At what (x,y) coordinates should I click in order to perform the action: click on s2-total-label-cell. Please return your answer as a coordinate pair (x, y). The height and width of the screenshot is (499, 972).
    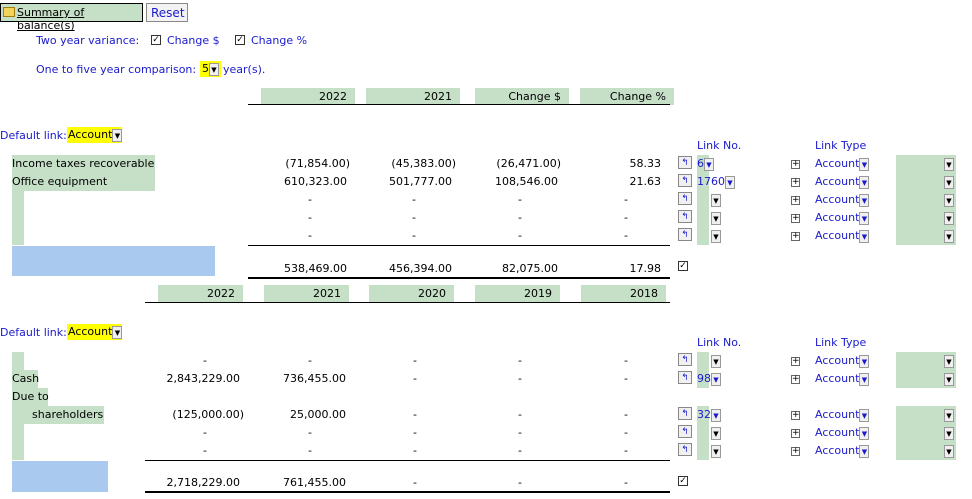
    Looking at the image, I should click on (60, 476).